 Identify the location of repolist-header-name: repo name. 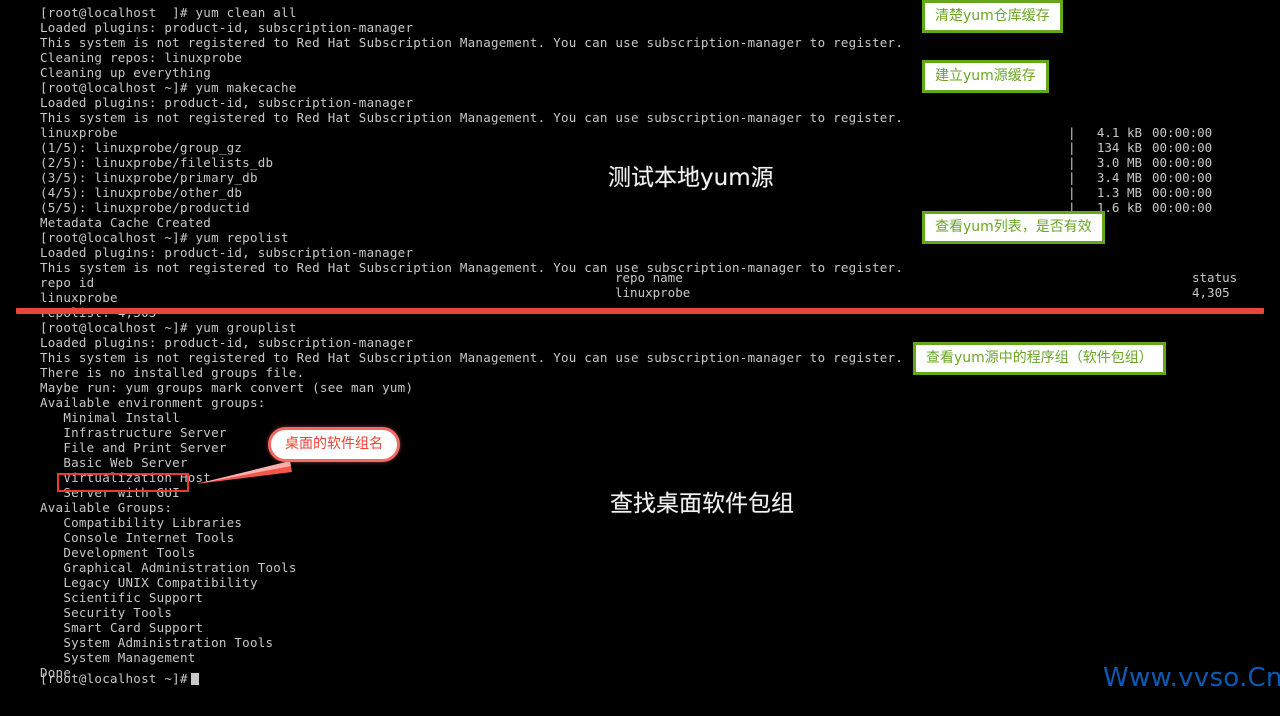
(649, 277).